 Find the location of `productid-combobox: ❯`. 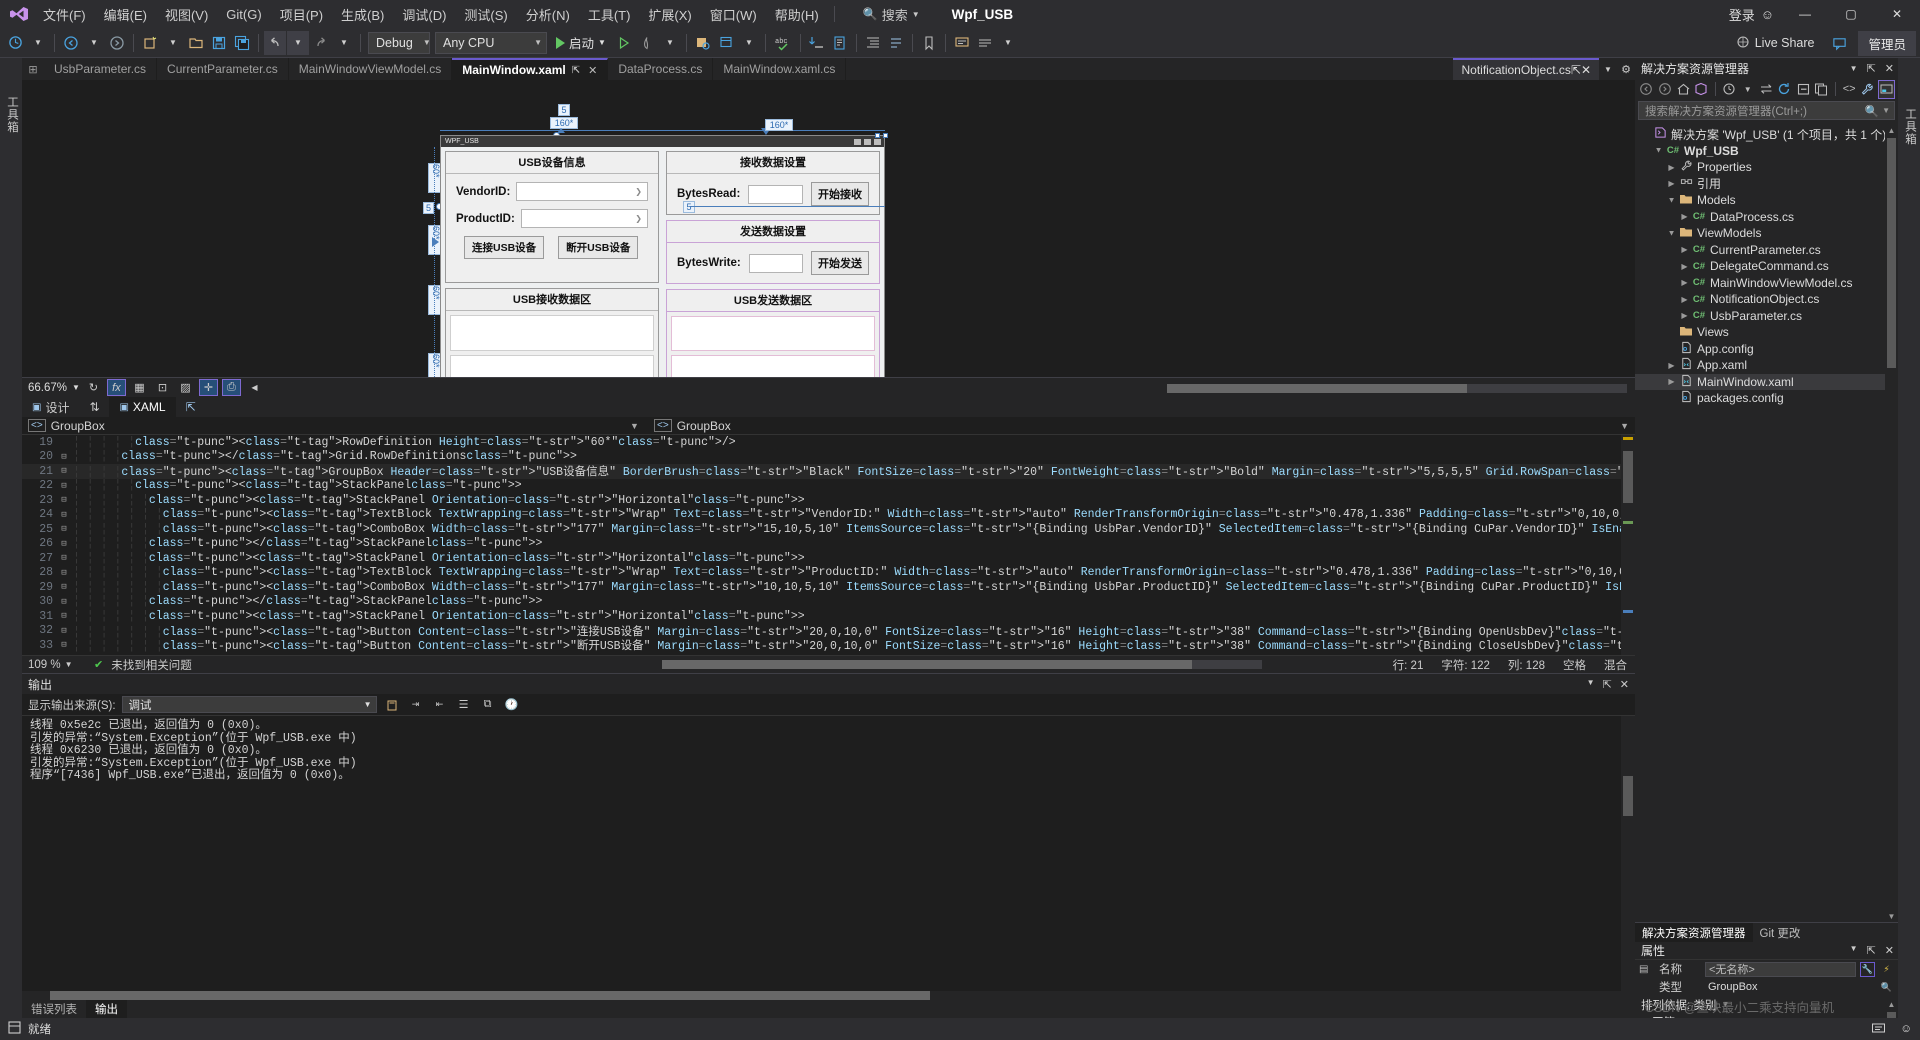

productid-combobox: ❯ is located at coordinates (584, 218).